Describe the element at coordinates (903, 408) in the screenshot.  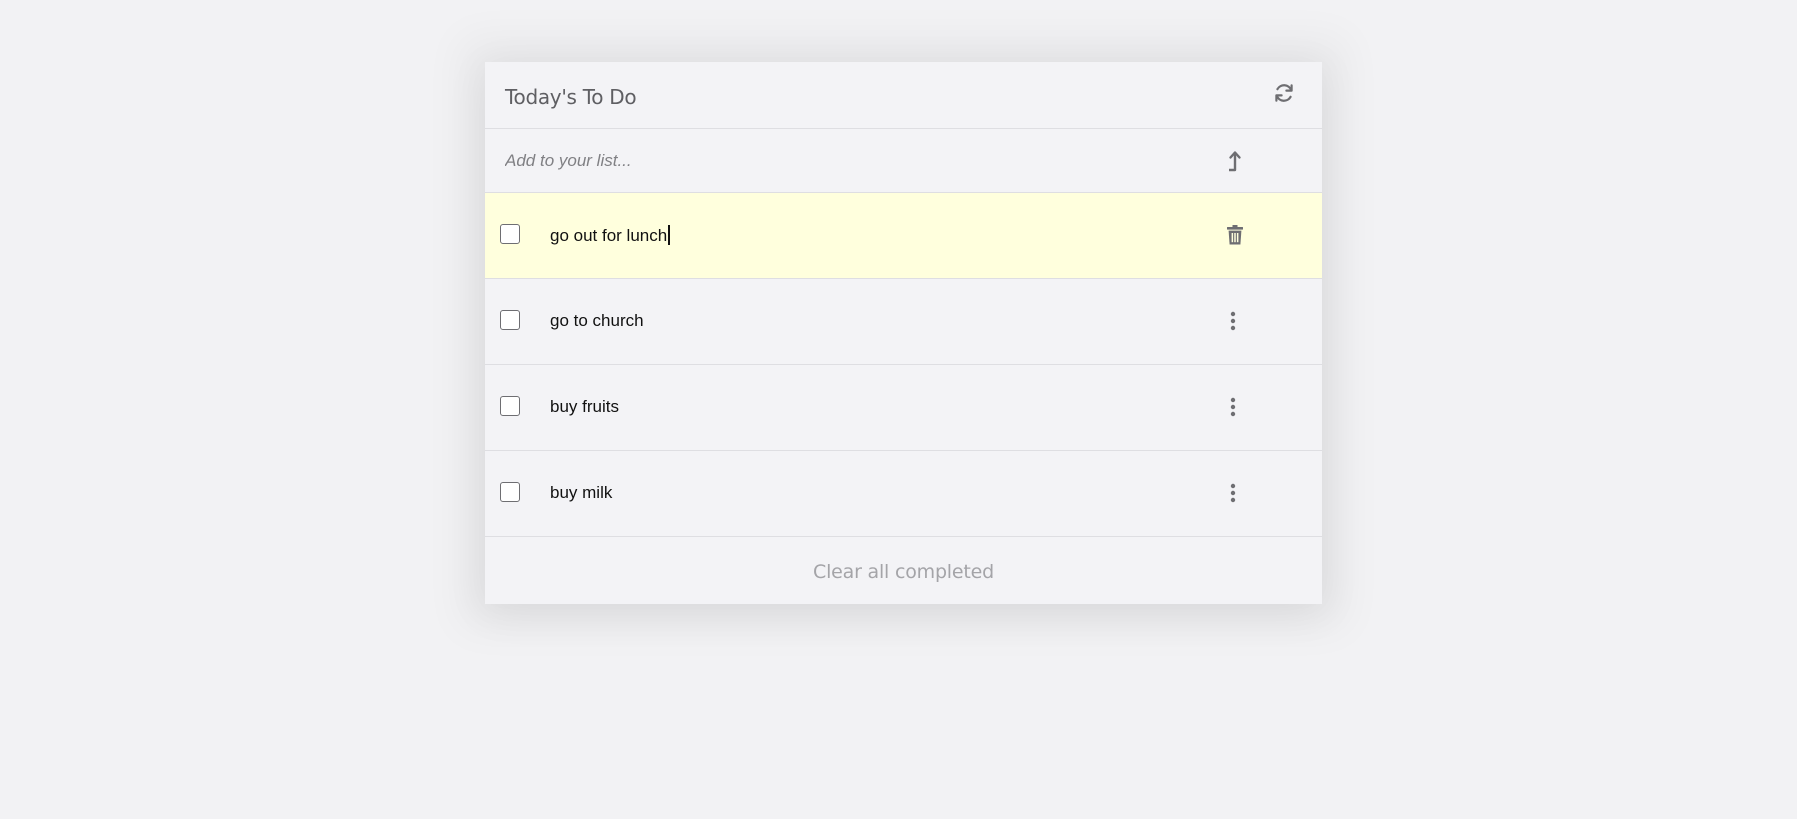
I see `todo-item: buy fruits` at that location.